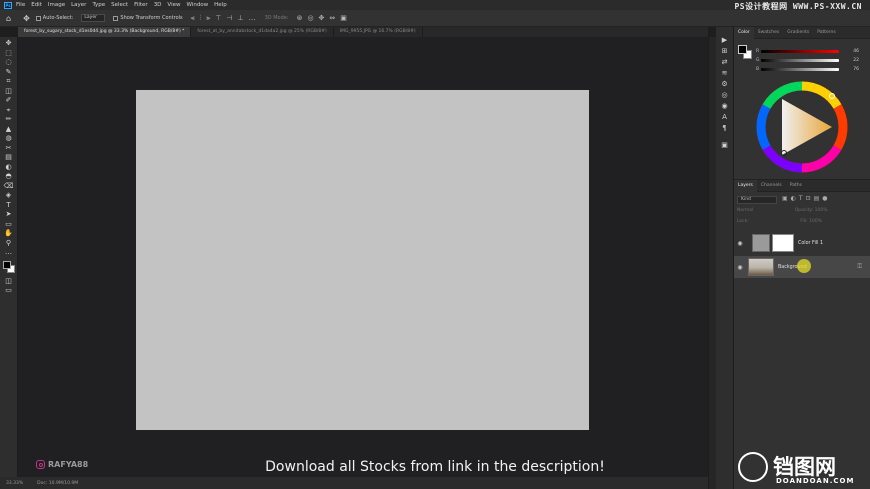  What do you see at coordinates (798, 33) in the screenshot?
I see `tab-gradients: Gradients` at bounding box center [798, 33].